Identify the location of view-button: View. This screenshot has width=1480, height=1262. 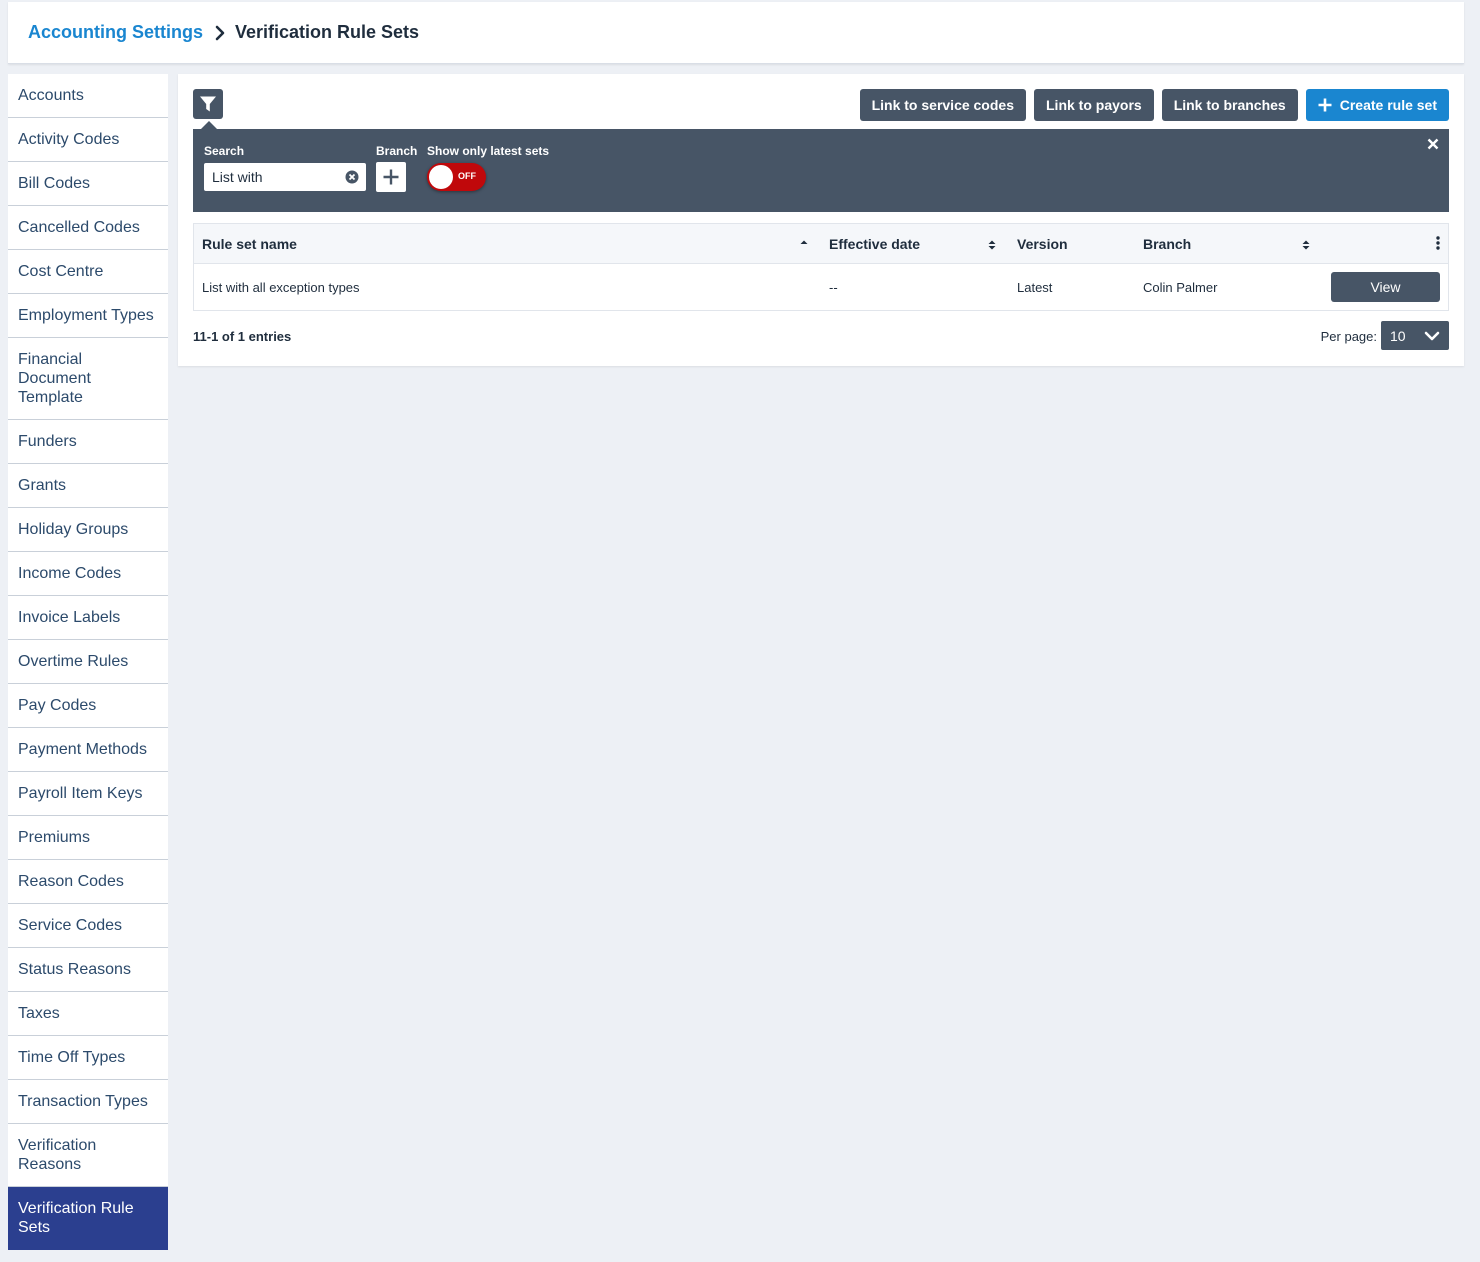
(1385, 287).